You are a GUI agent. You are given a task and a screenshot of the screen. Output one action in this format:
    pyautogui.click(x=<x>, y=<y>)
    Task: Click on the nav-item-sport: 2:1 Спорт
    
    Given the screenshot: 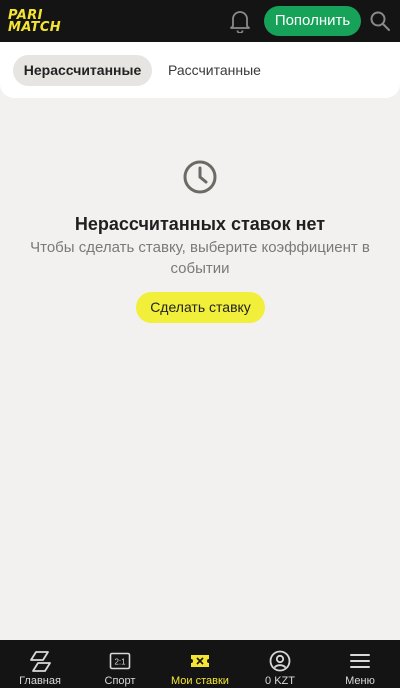 What is the action you would take?
    pyautogui.click(x=120, y=664)
    